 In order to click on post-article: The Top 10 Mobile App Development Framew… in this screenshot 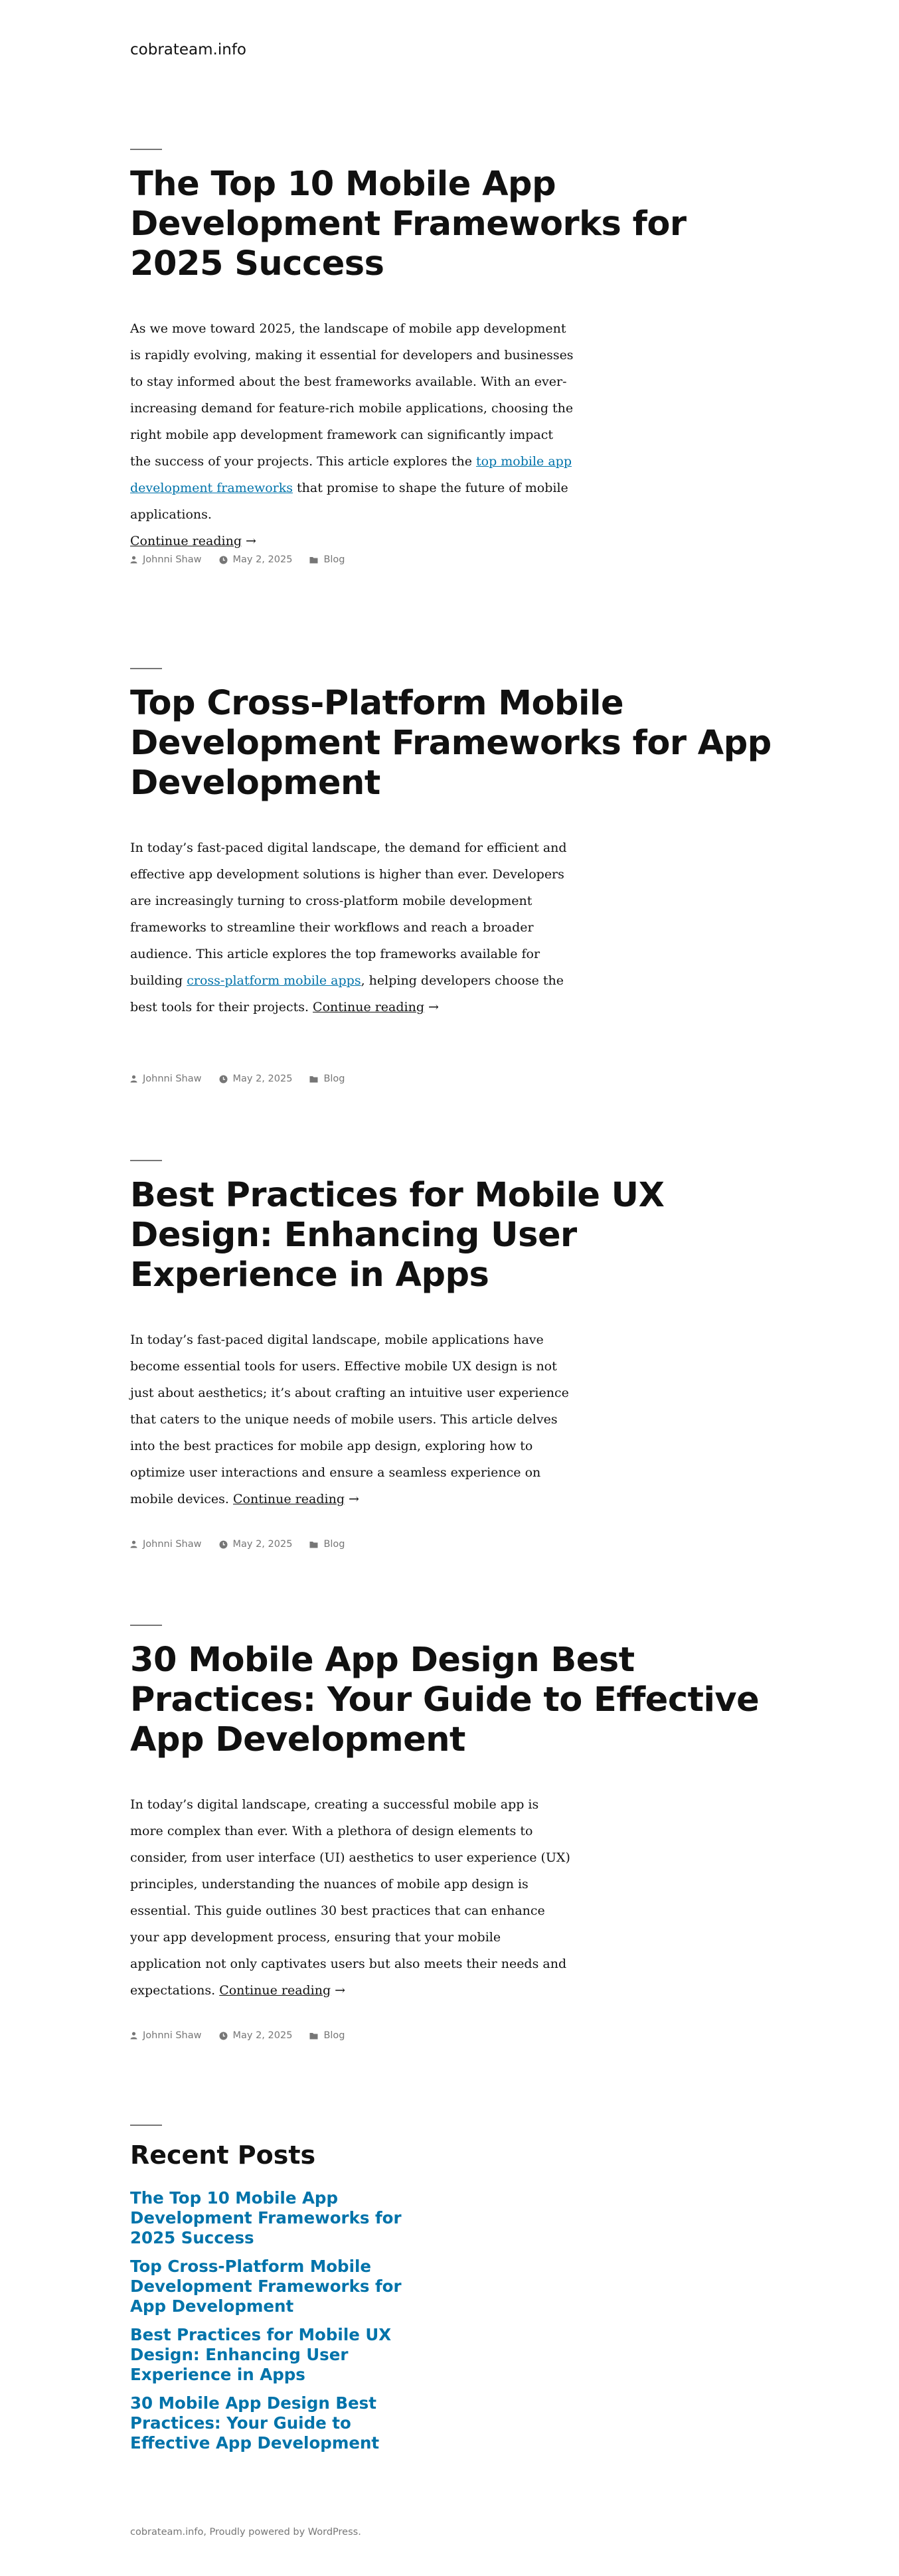, I will do `click(456, 357)`.